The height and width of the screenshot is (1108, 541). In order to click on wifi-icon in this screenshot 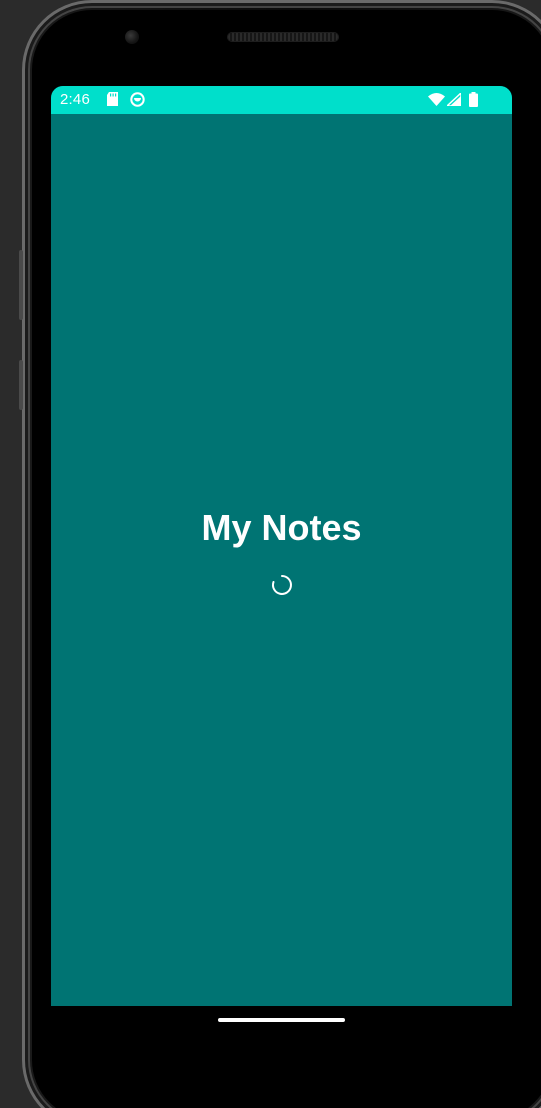, I will do `click(436, 102)`.